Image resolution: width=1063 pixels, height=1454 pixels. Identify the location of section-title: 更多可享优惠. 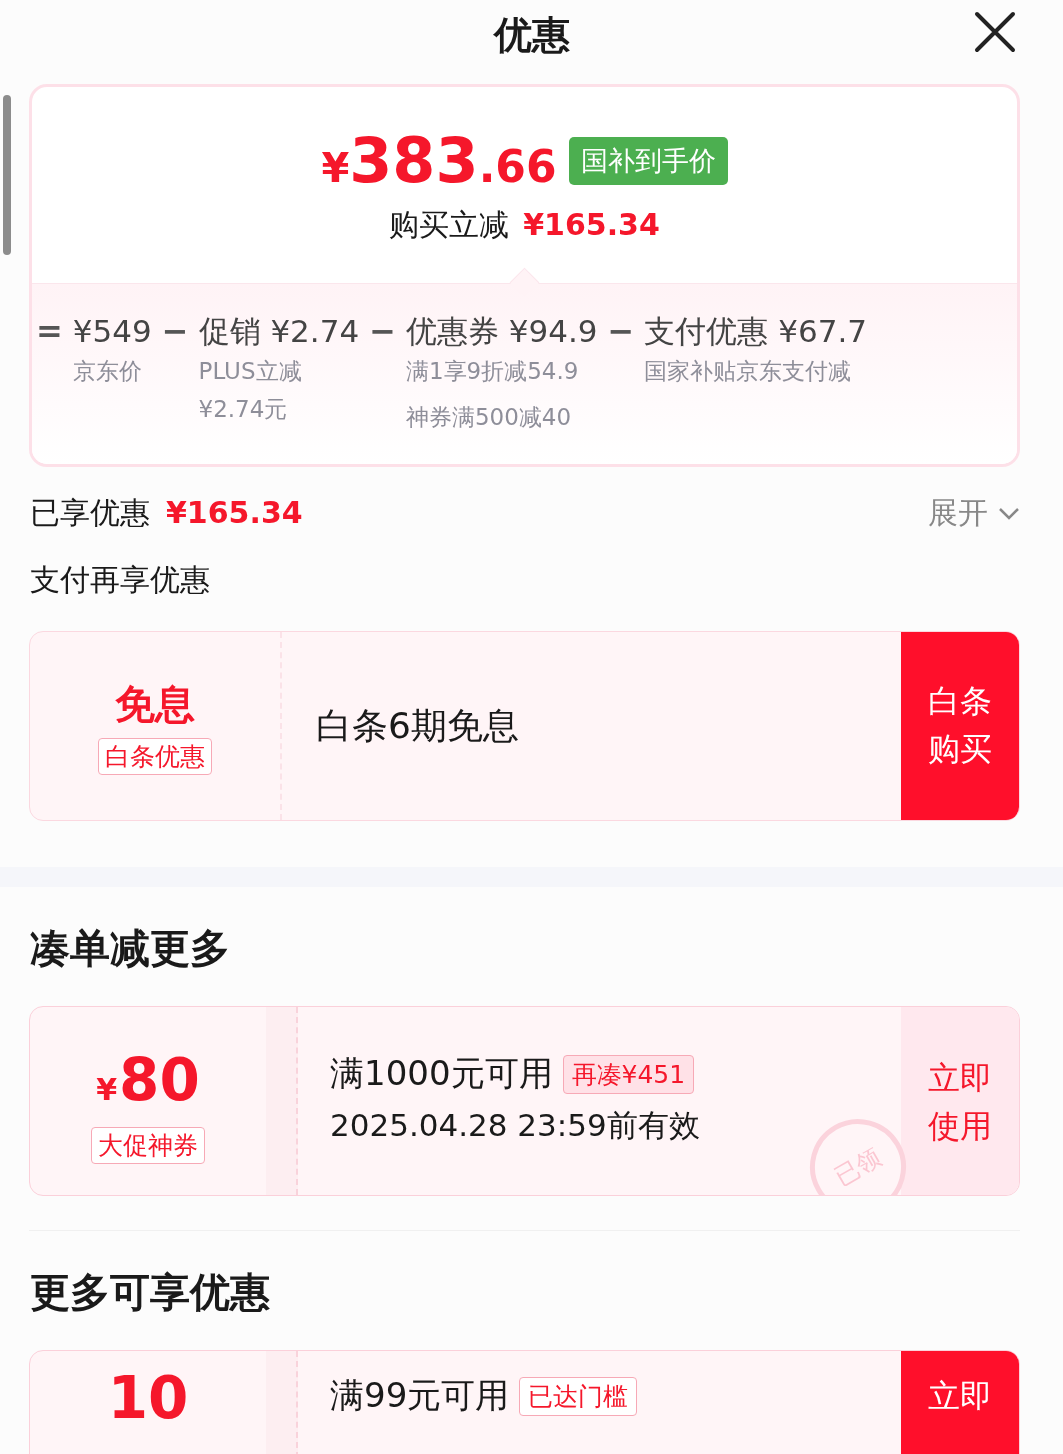
(150, 1292).